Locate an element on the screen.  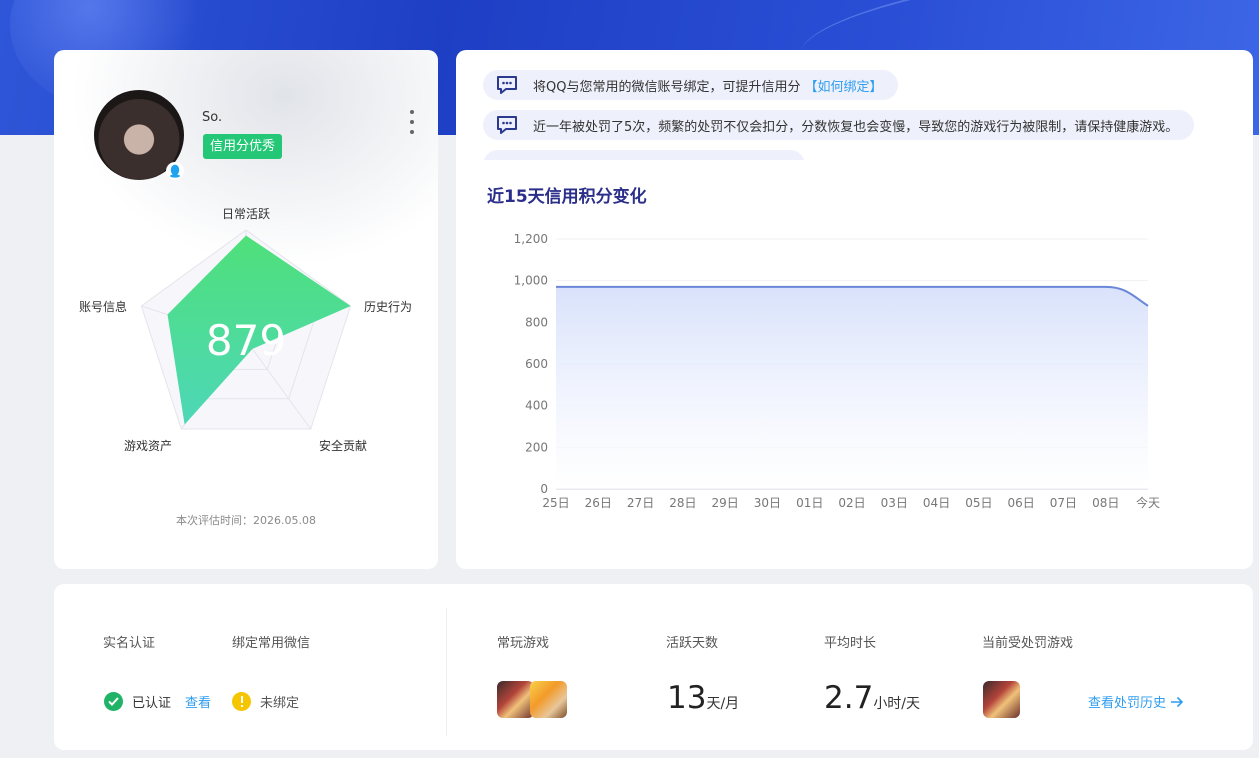
y-tick-label: 200 is located at coordinates (536, 447).